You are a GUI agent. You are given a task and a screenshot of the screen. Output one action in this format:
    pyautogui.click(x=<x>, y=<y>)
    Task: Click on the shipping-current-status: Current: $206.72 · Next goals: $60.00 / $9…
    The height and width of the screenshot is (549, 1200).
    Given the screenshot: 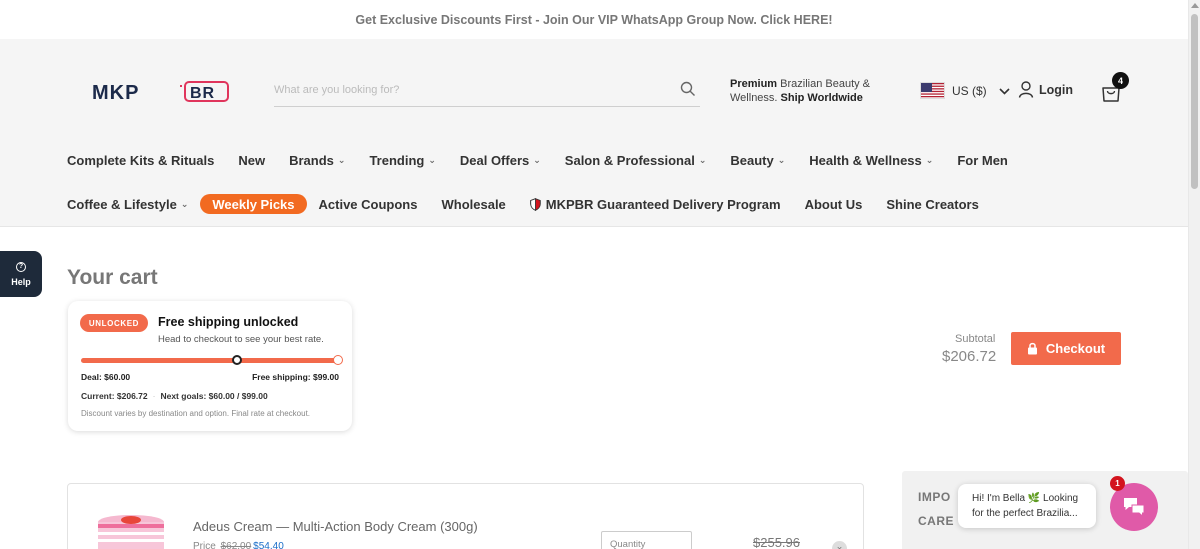 What is the action you would take?
    pyautogui.click(x=174, y=396)
    